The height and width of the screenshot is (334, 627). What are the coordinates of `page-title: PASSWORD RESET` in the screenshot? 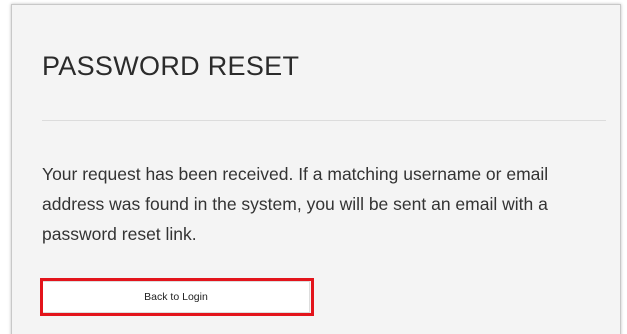 It's located at (171, 66).